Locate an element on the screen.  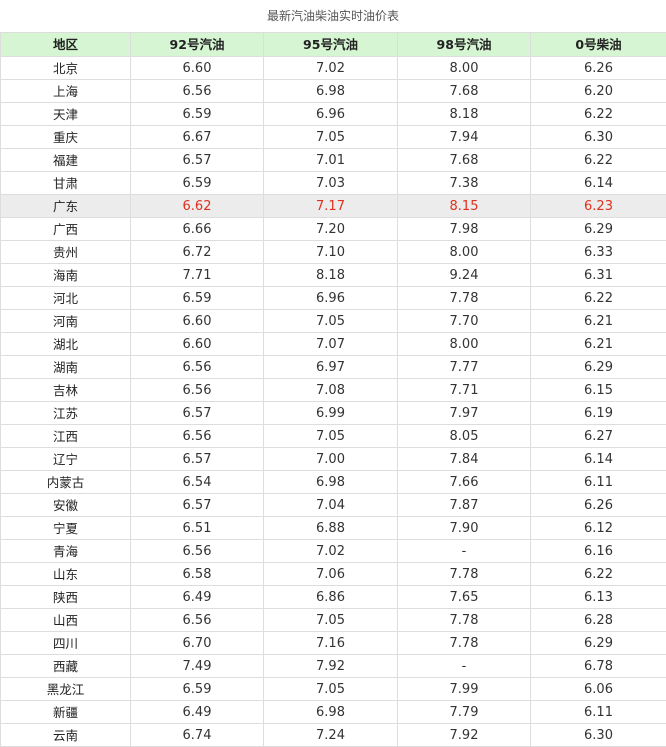
price-98-cell: 7.66 is located at coordinates (464, 482).